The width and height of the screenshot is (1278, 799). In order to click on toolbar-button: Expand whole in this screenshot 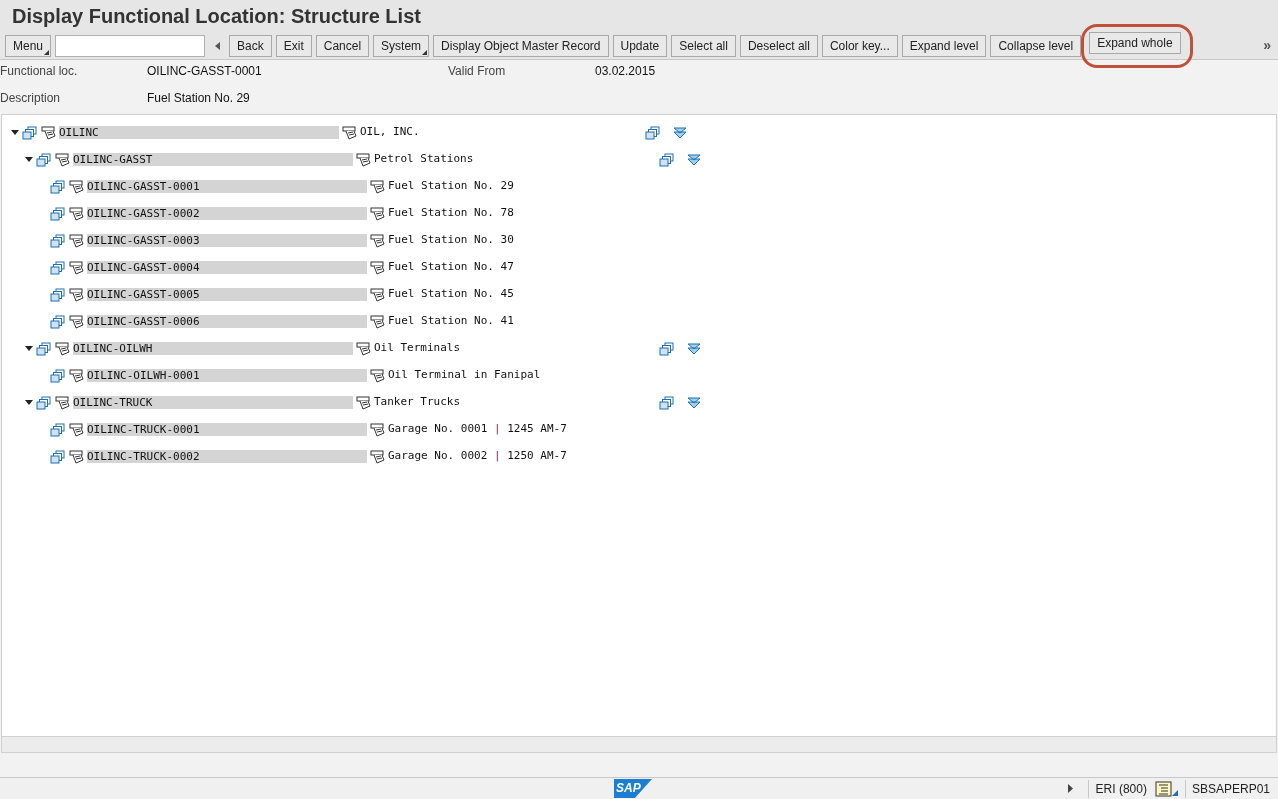, I will do `click(1135, 42)`.